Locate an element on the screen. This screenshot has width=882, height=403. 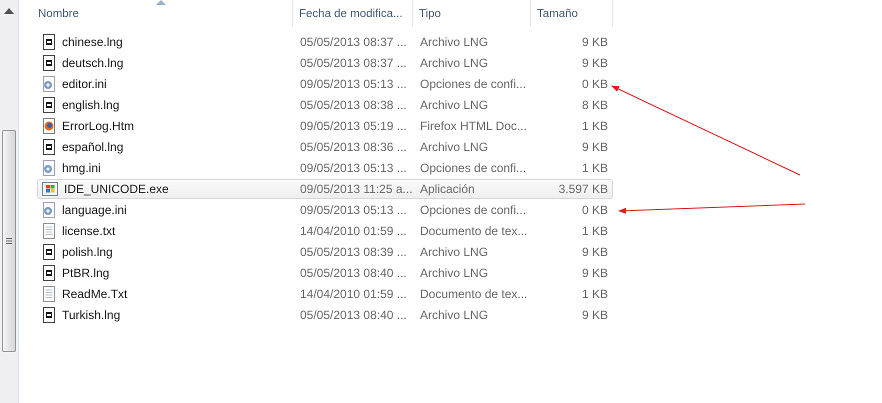
file-row: language.ini 09/05/2013 05:13 ... Opciones de confi... 0 KB is located at coordinates (325, 210).